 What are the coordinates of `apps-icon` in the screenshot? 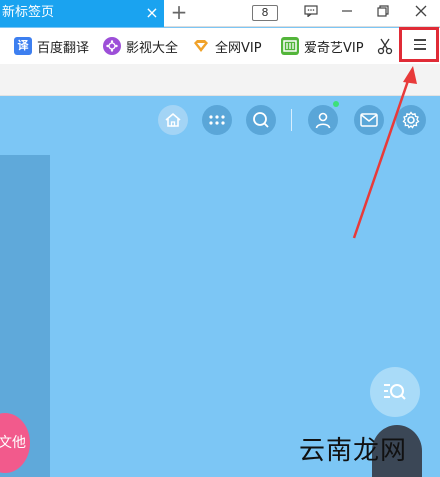 It's located at (217, 120).